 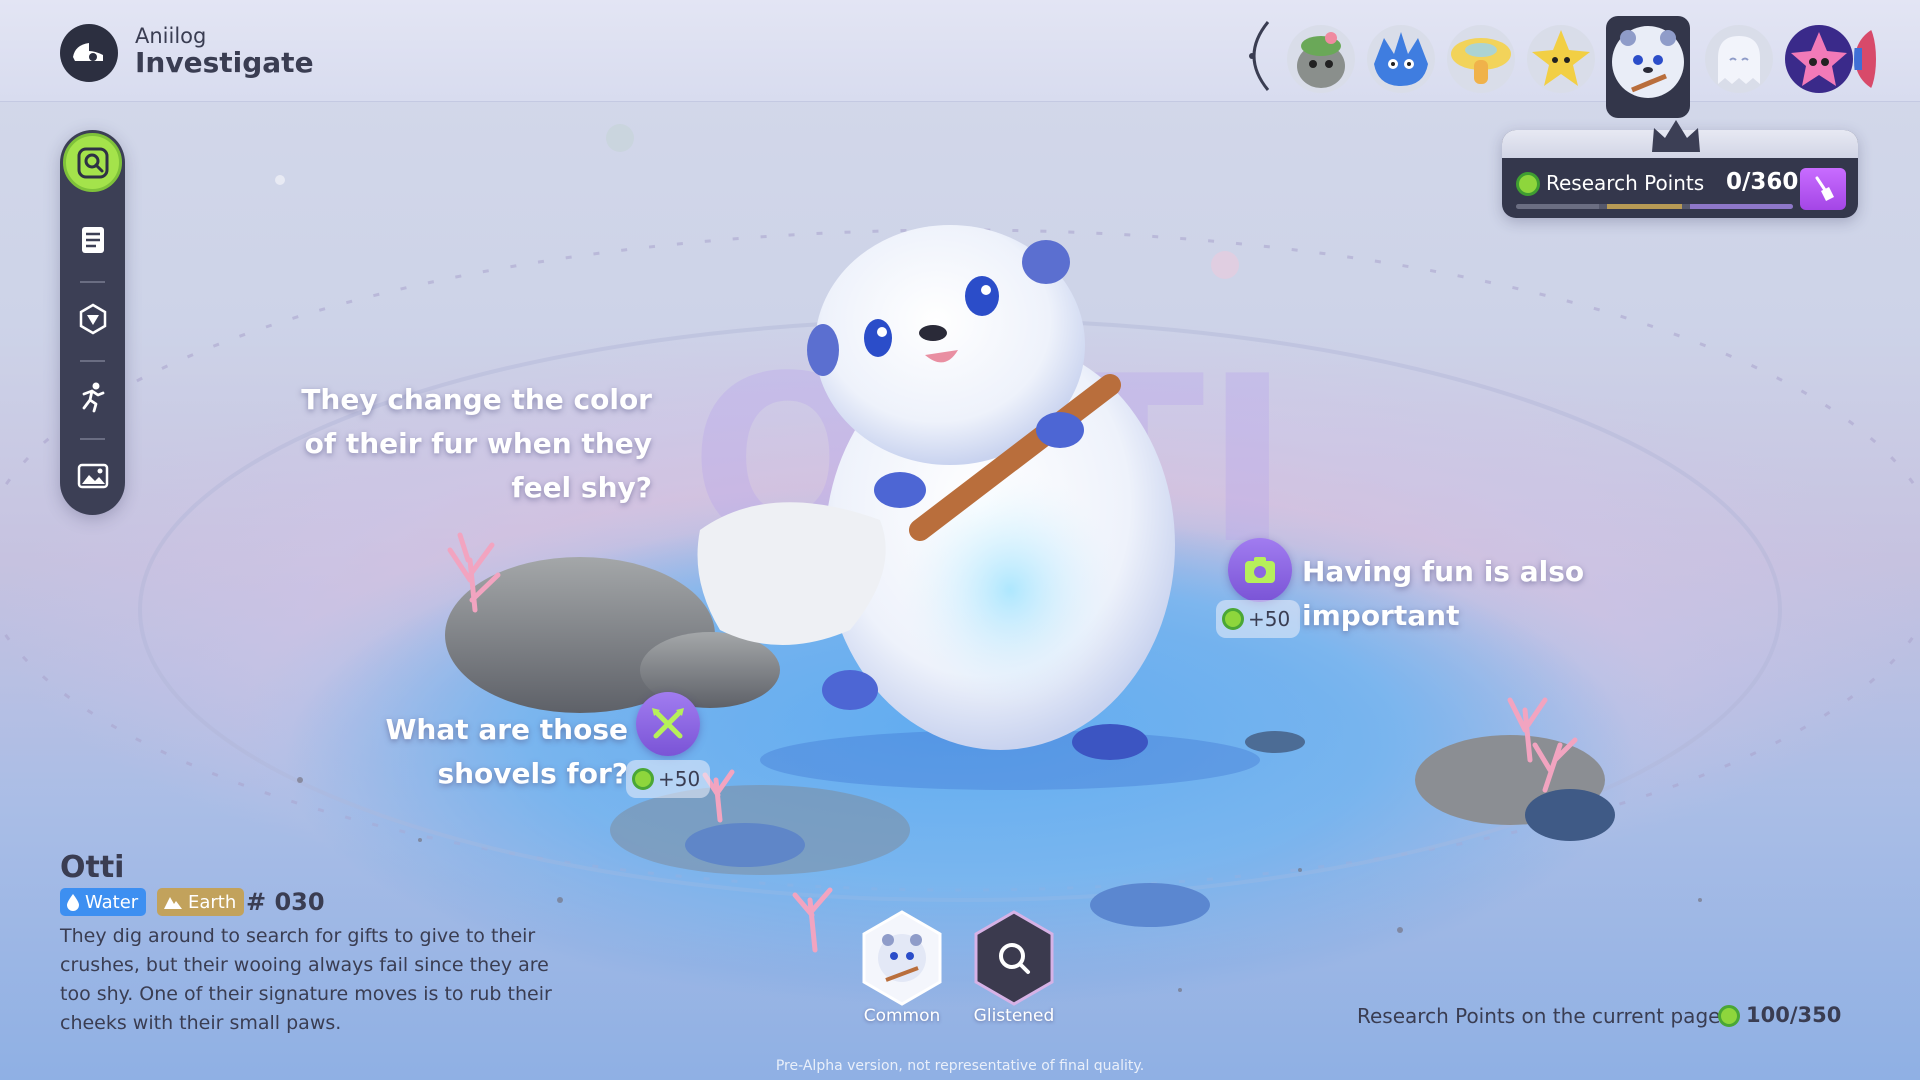 I want to click on tool-investigate-button, so click(x=92, y=162).